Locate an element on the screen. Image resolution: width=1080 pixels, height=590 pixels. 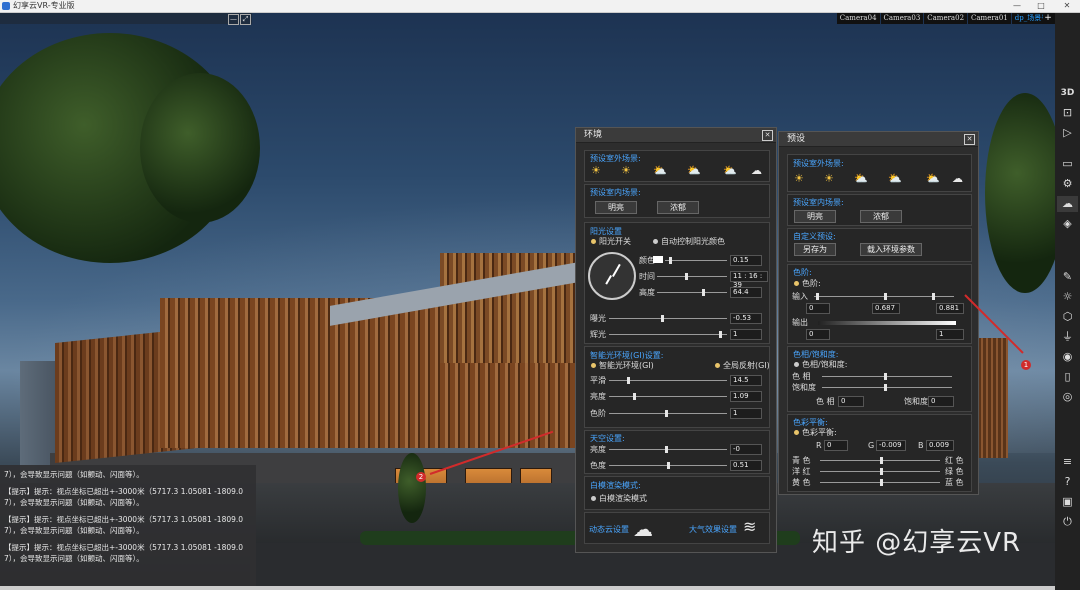
env-bright-button: 明亮 is located at coordinates (616, 207).